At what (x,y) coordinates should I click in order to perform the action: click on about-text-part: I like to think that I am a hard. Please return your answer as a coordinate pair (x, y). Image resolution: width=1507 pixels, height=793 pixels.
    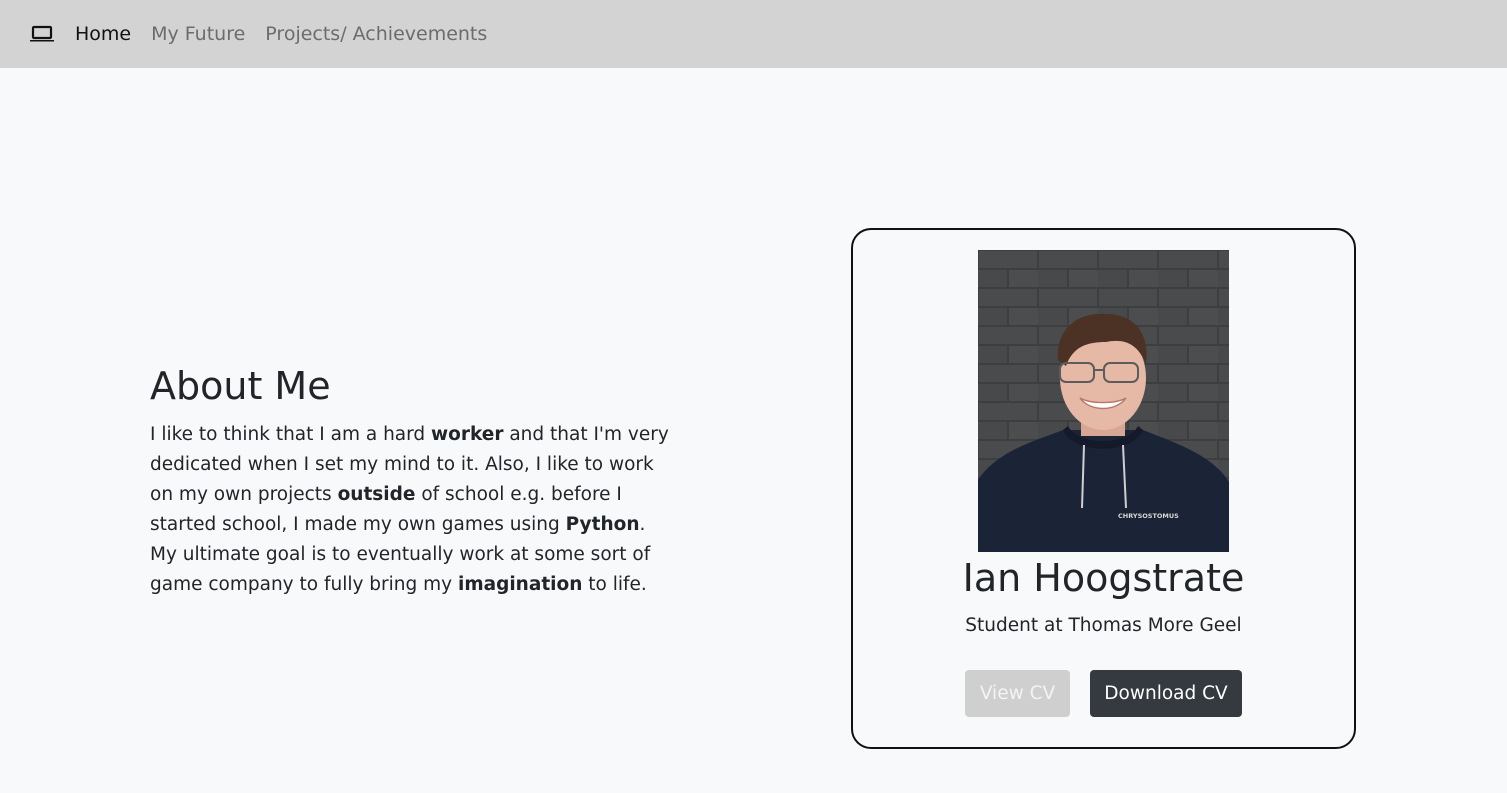
    Looking at the image, I should click on (291, 434).